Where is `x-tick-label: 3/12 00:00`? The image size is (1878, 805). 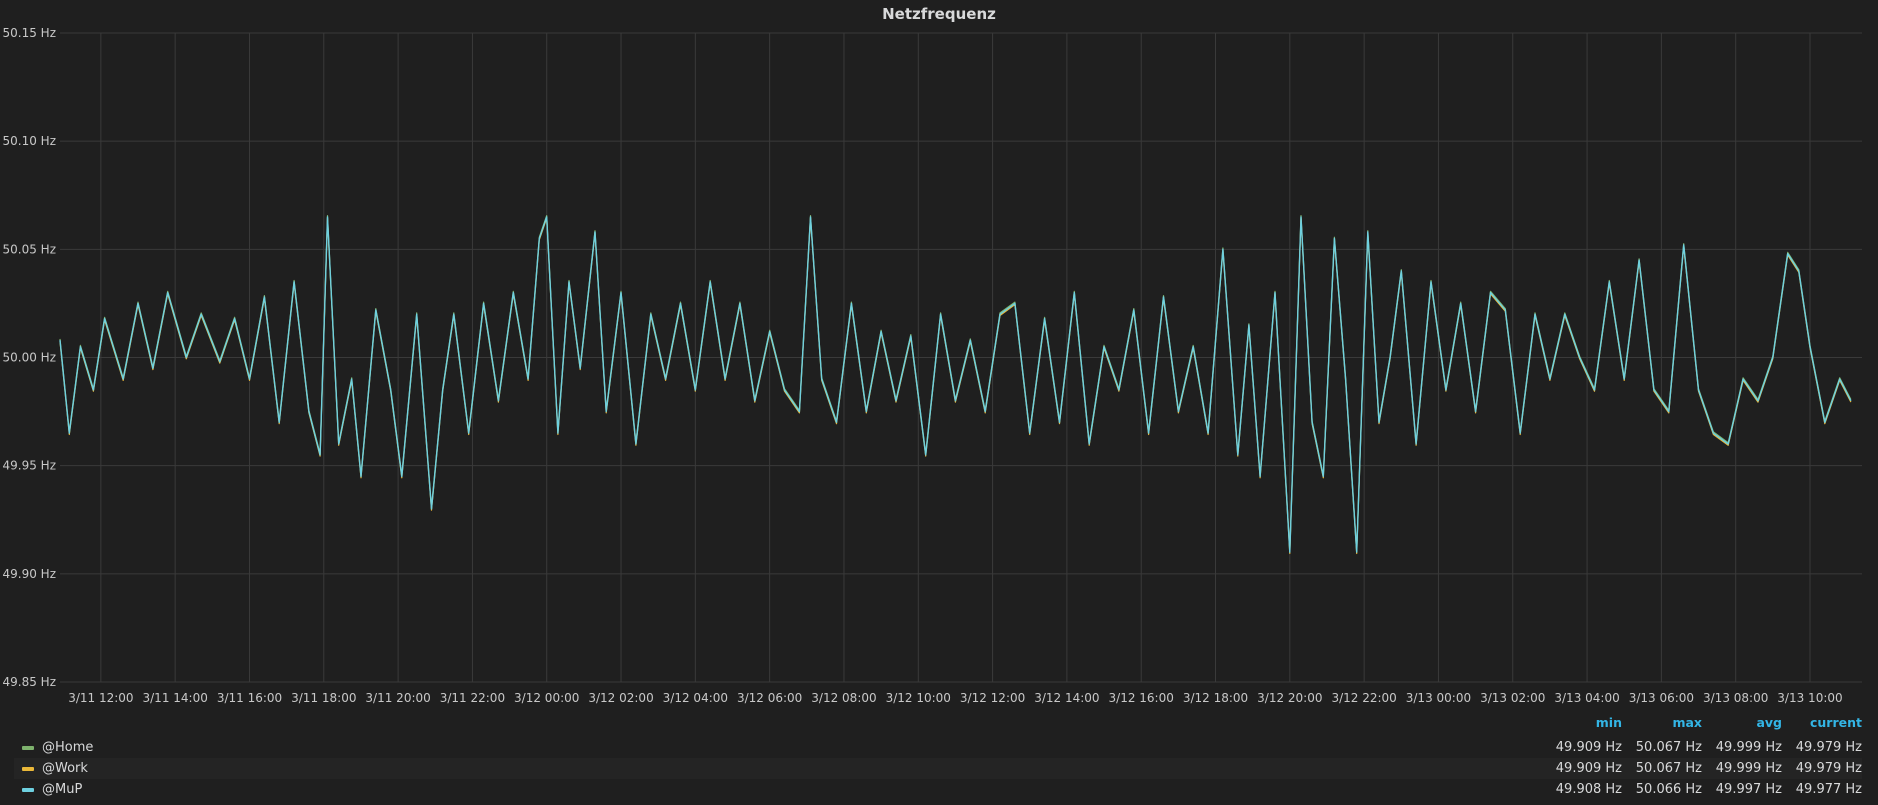 x-tick-label: 3/12 00:00 is located at coordinates (546, 698).